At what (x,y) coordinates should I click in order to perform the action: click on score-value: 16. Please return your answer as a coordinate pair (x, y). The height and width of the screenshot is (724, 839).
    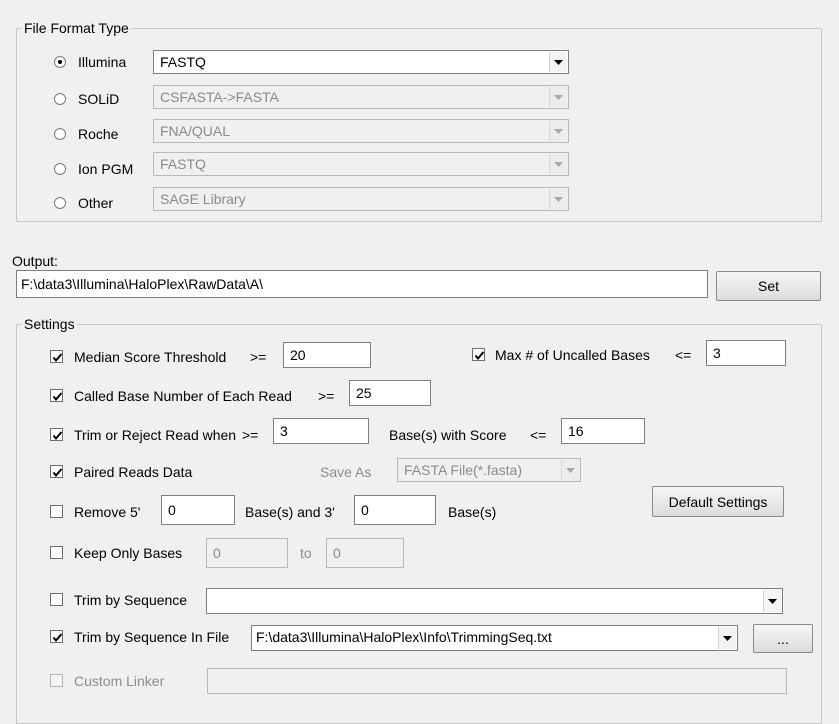
    Looking at the image, I should click on (576, 431).